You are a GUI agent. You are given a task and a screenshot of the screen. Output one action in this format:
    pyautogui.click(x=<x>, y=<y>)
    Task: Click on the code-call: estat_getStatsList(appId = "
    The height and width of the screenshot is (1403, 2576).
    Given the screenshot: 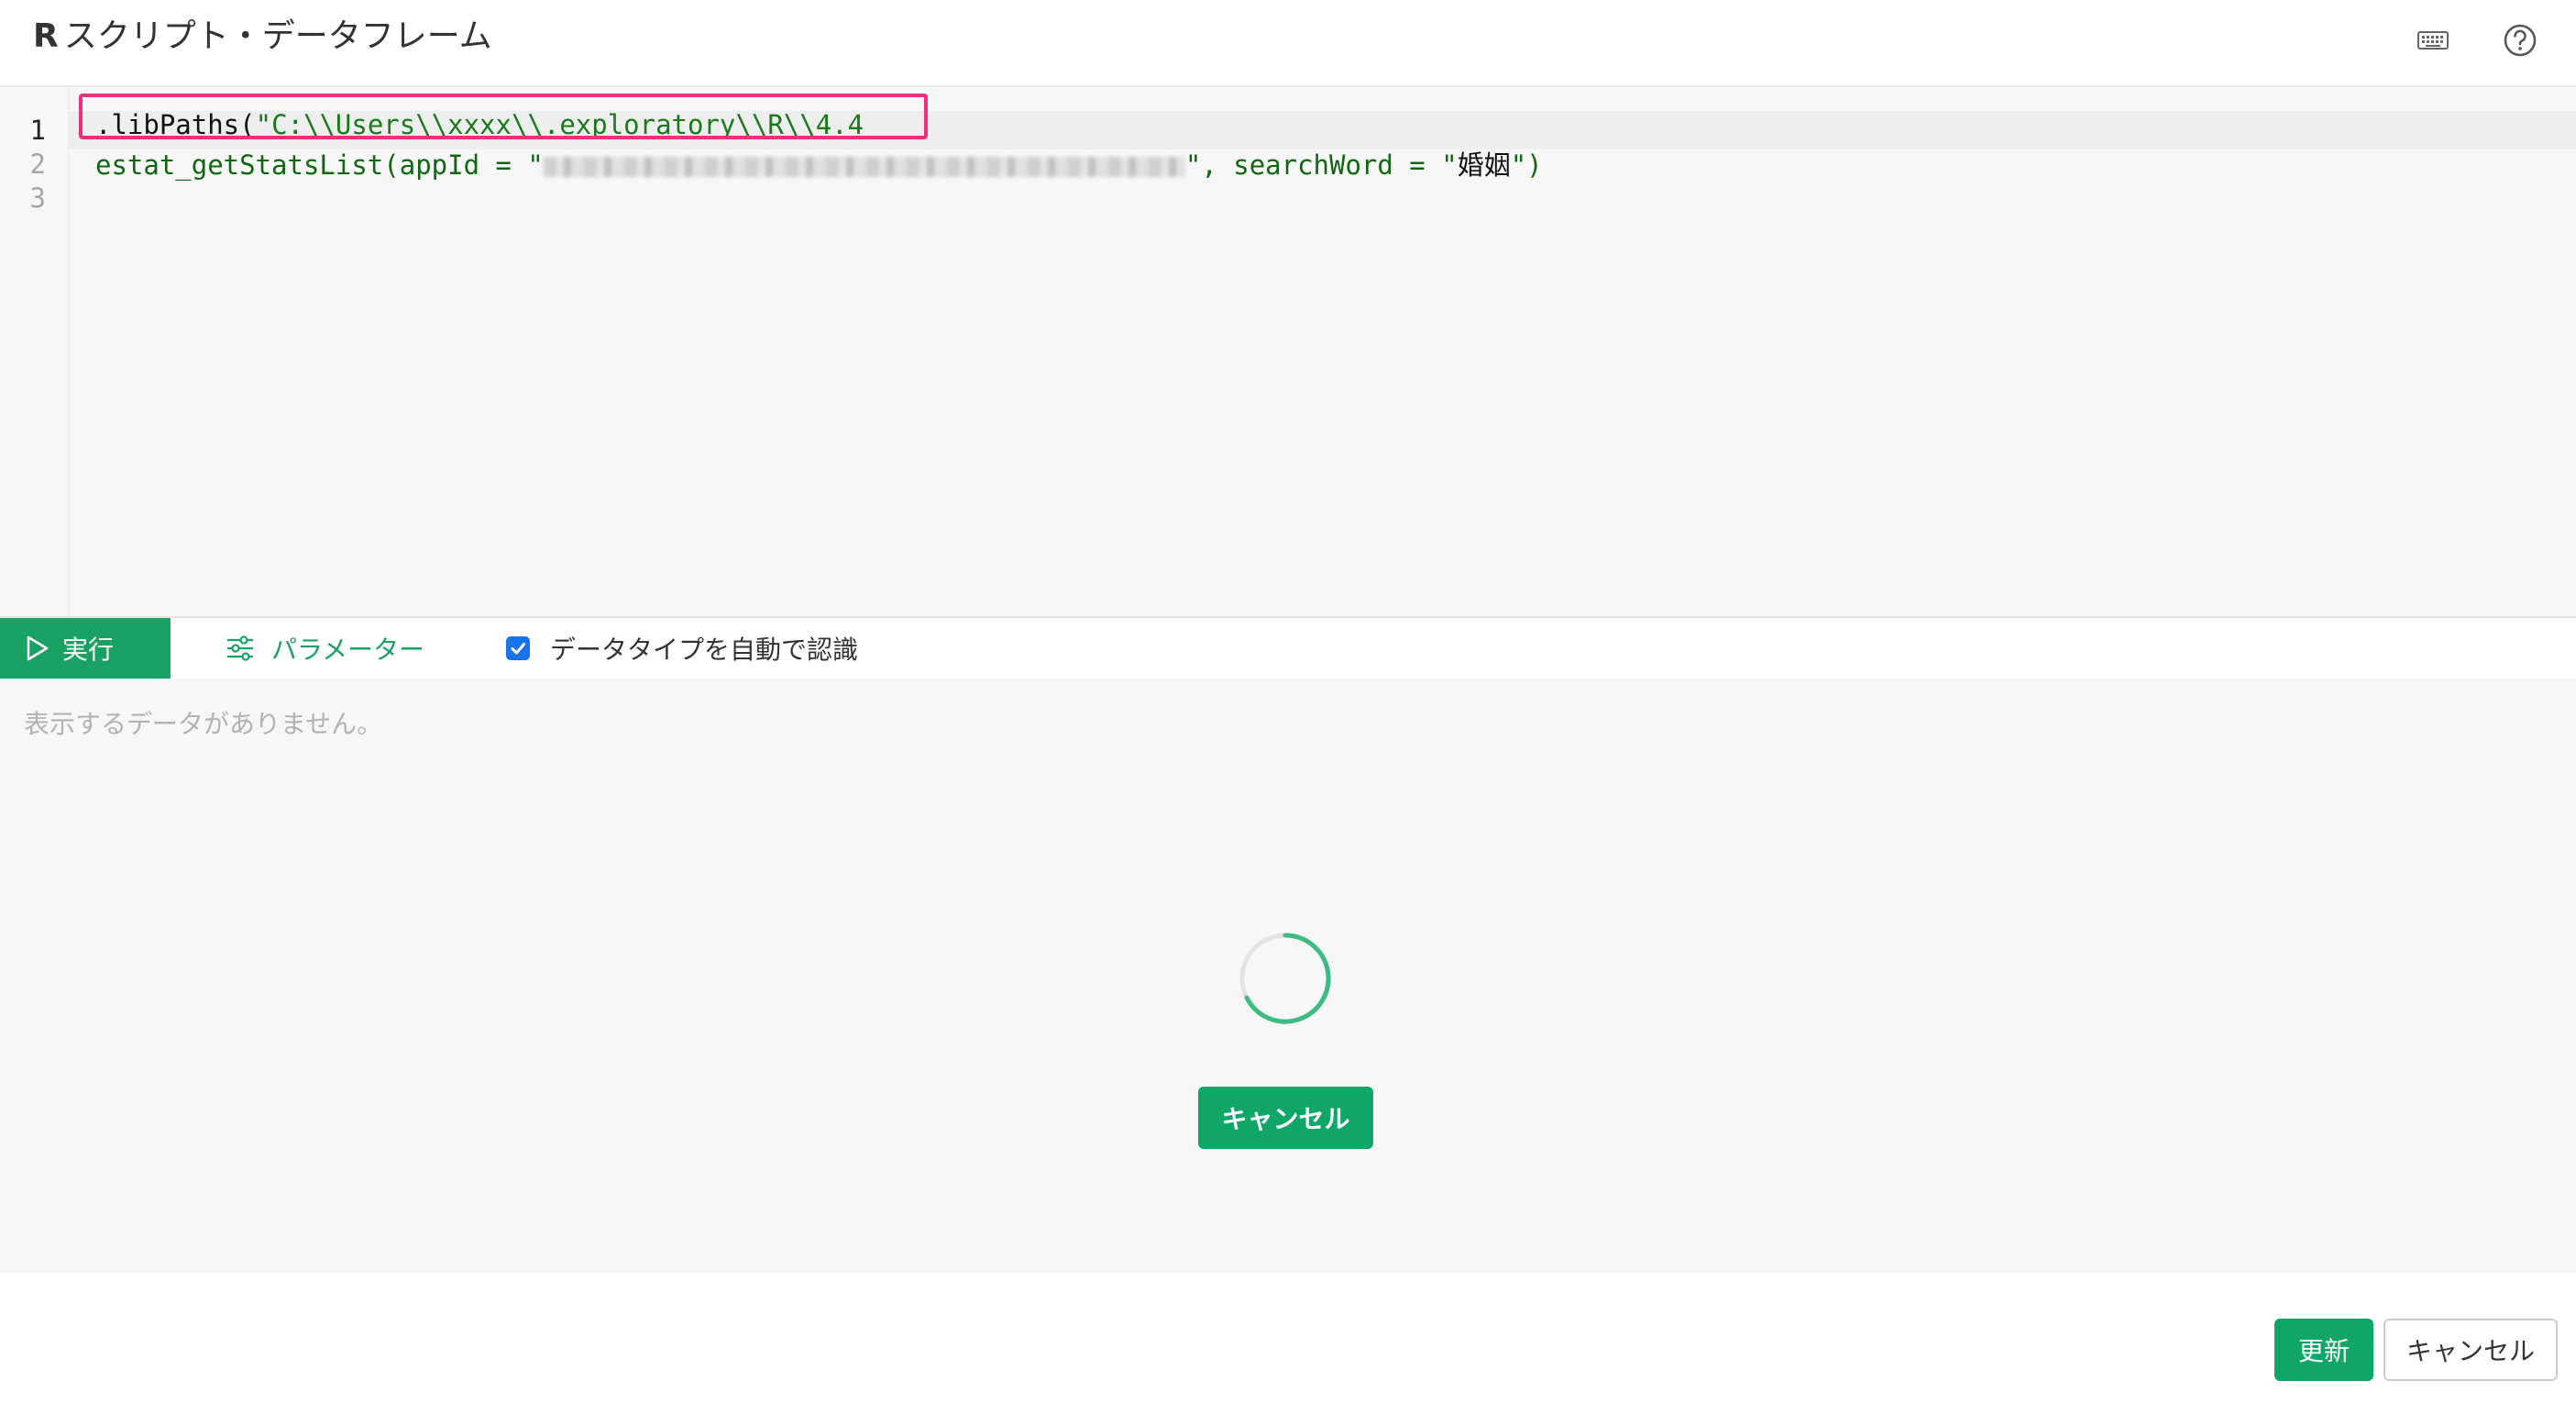 What is the action you would take?
    pyautogui.click(x=319, y=165)
    